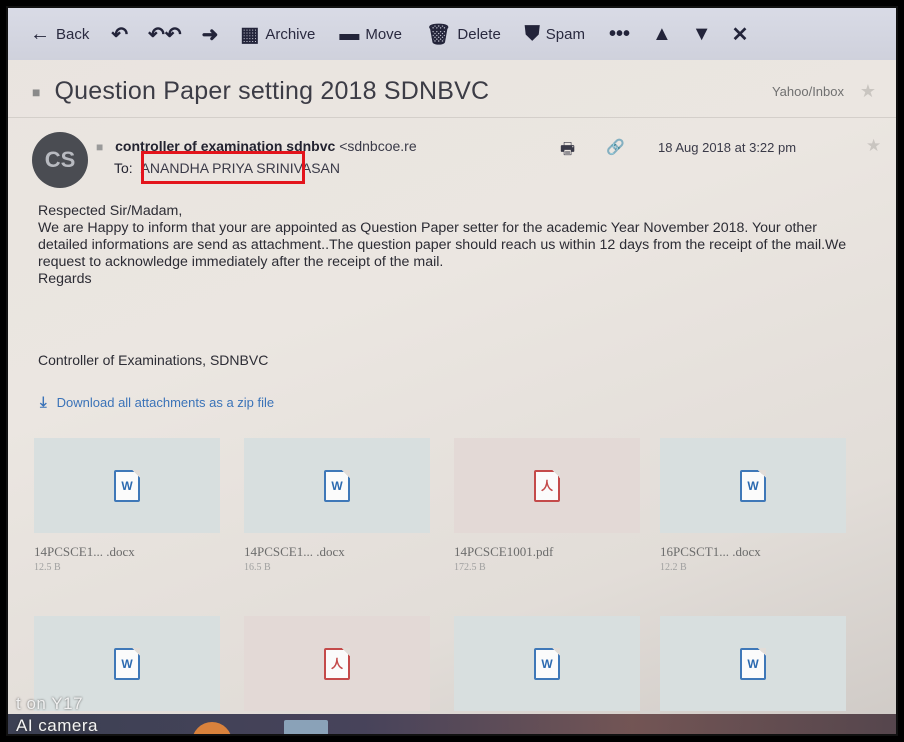 The width and height of the screenshot is (904, 742). What do you see at coordinates (60, 160) in the screenshot?
I see `avatar: CS` at bounding box center [60, 160].